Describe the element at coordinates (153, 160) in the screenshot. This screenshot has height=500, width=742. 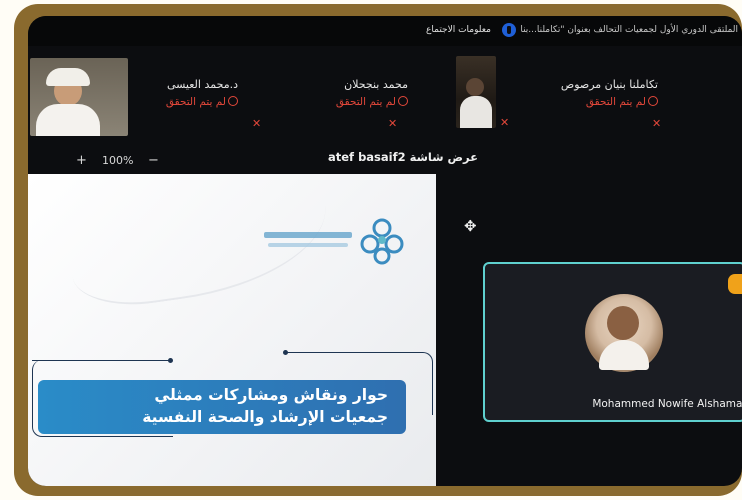
I see `zoom-out-button: −` at that location.